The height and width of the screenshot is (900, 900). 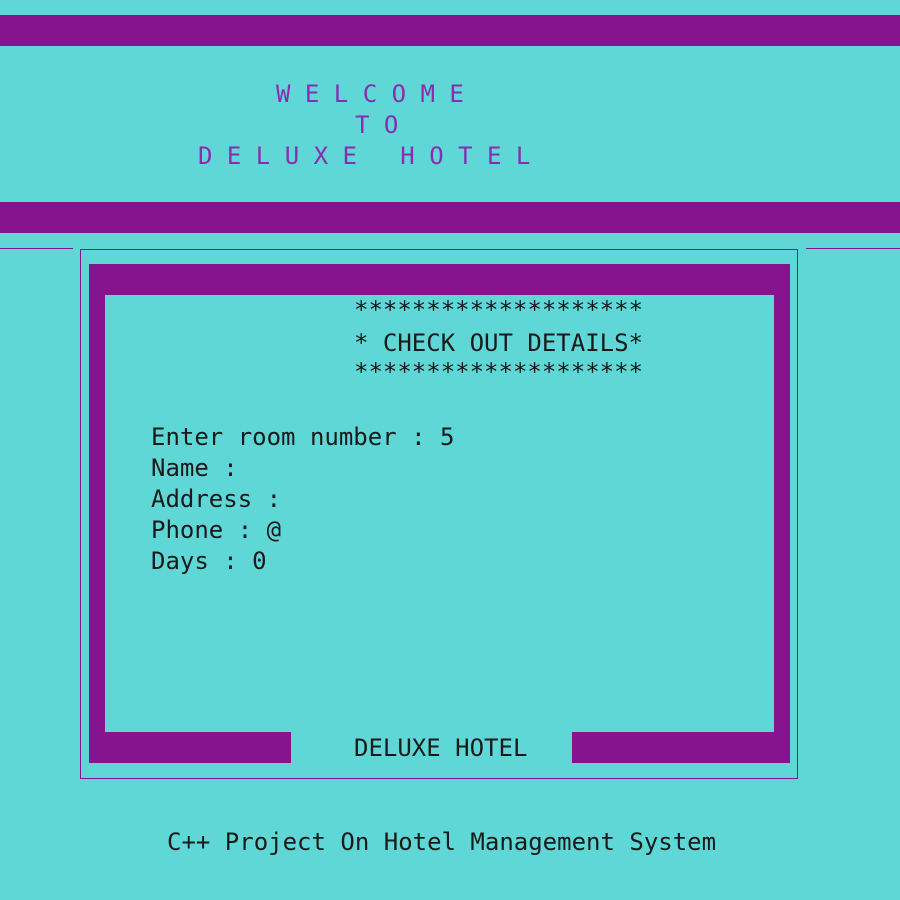 What do you see at coordinates (442, 842) in the screenshot?
I see `page-footer-text: C++ Project On Hotel Management System` at bounding box center [442, 842].